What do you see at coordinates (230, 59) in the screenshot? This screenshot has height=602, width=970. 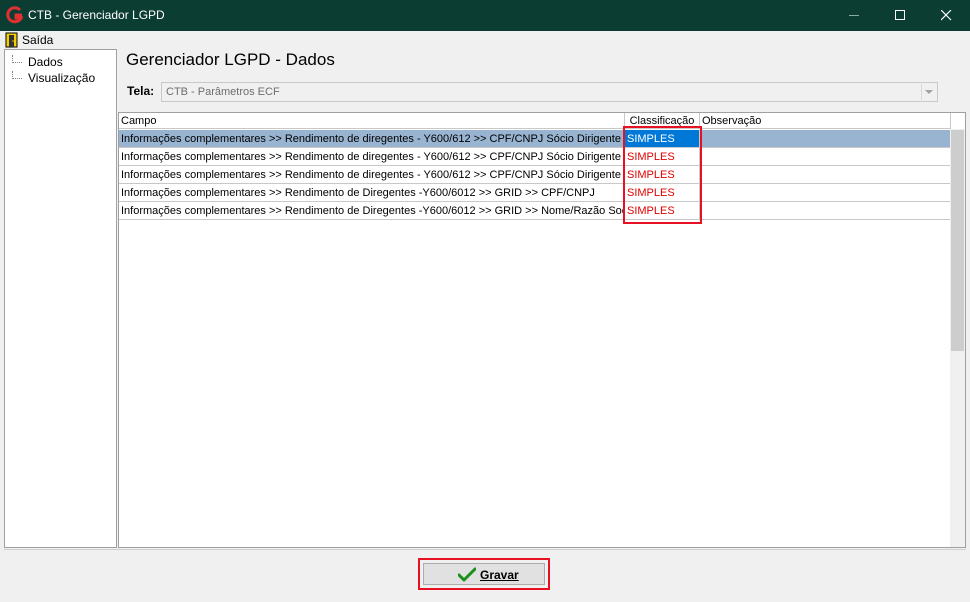 I see `page-title: Gerenciador LGPD - Dados` at bounding box center [230, 59].